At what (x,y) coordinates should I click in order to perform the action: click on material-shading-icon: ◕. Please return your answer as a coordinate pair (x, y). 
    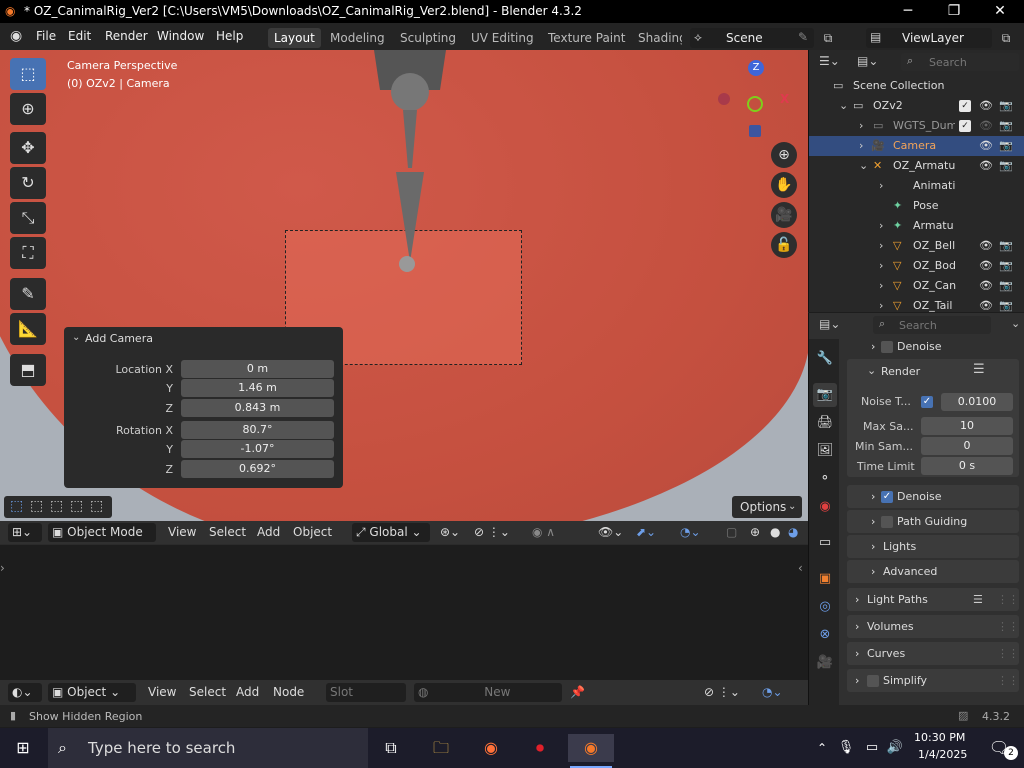
    Looking at the image, I should click on (793, 532).